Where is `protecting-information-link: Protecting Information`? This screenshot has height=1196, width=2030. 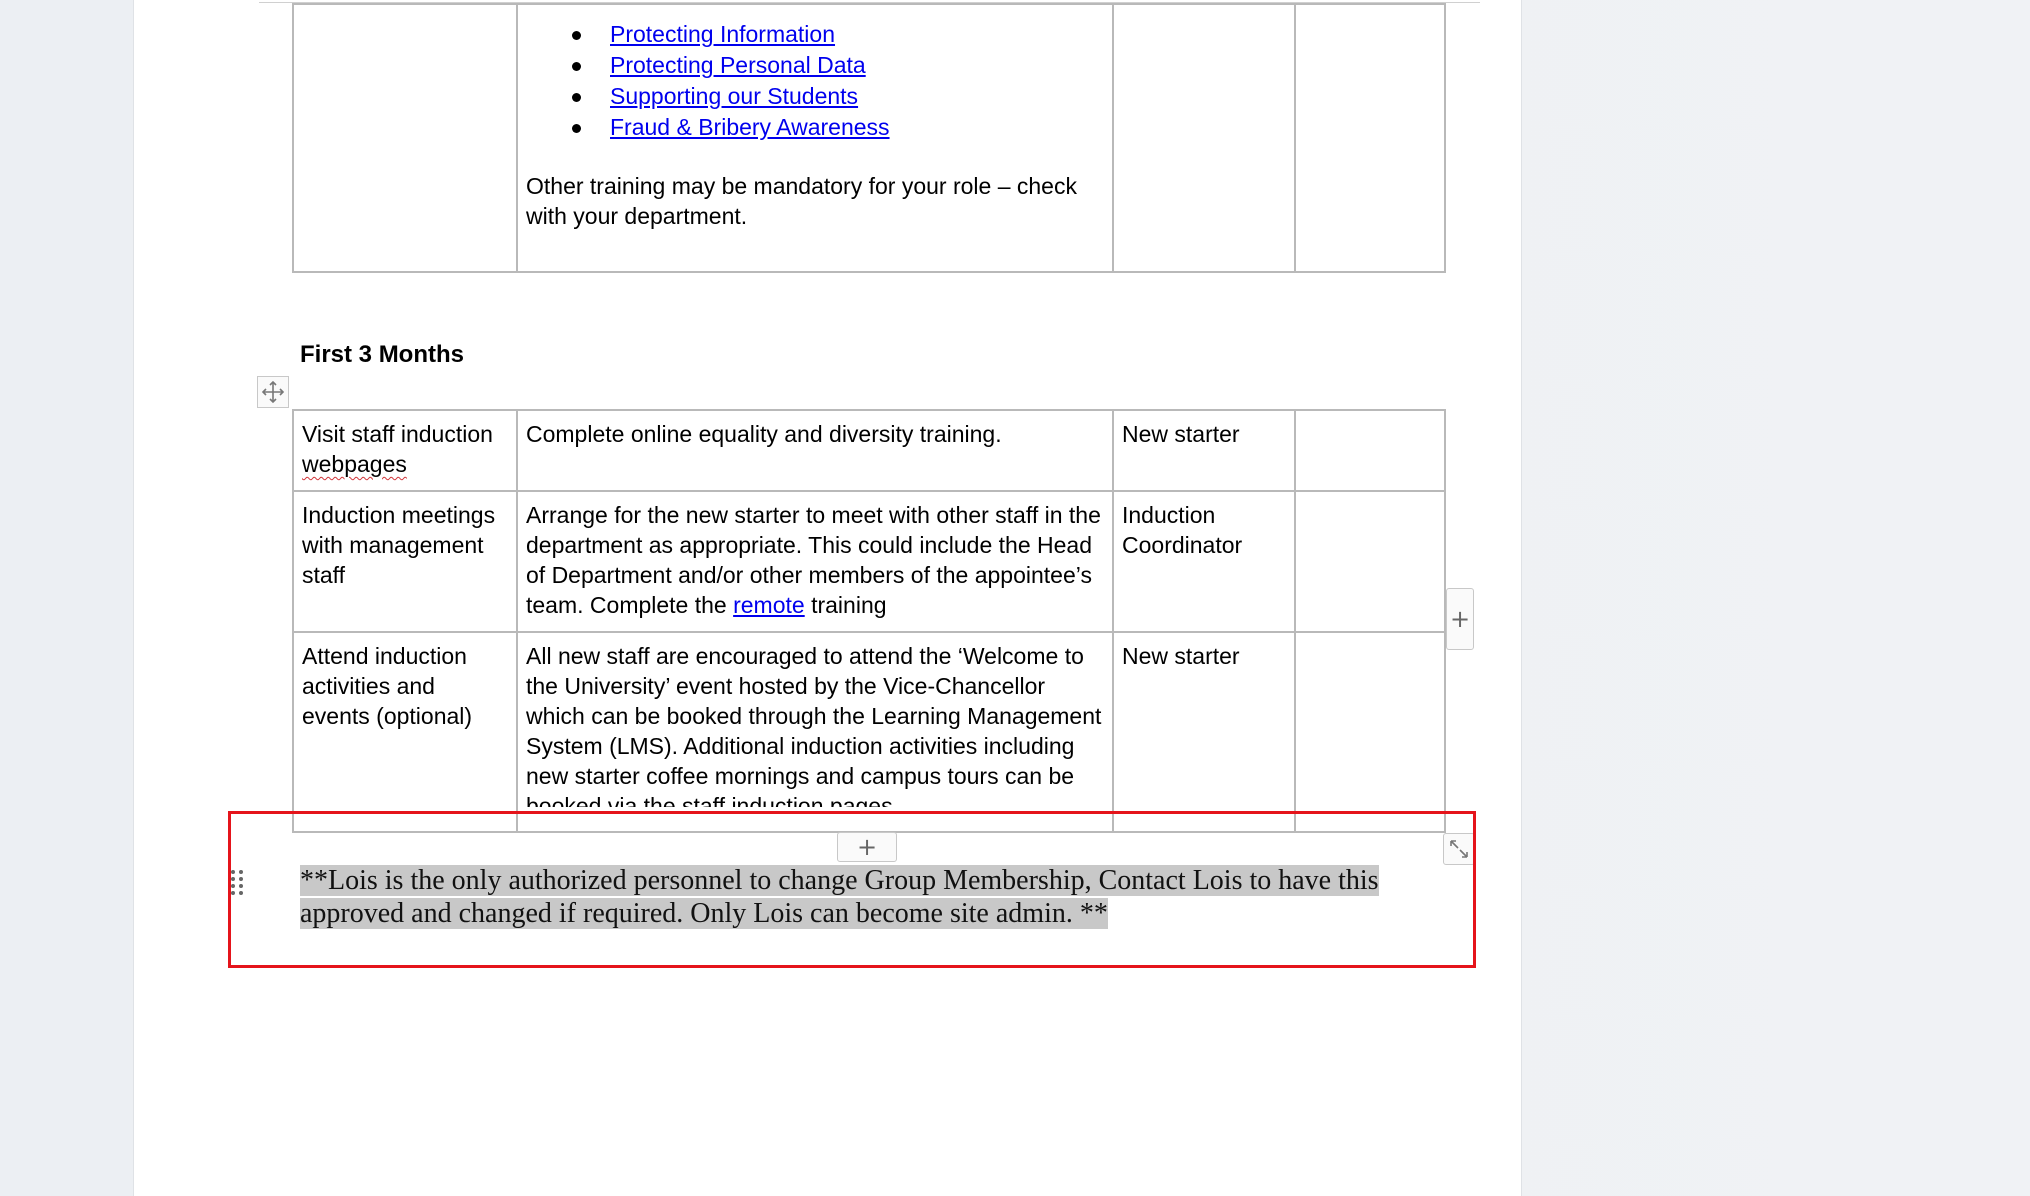 protecting-information-link: Protecting Information is located at coordinates (722, 34).